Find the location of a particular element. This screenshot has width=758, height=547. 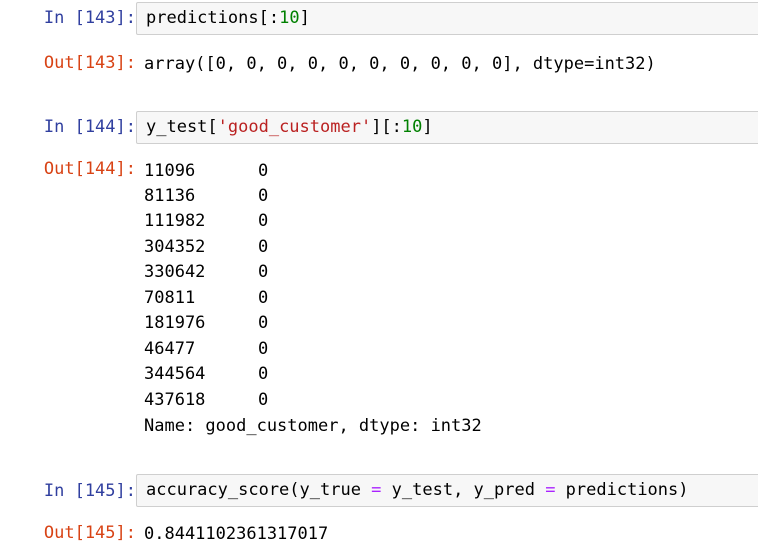

series-index: 304352 is located at coordinates (175, 247).